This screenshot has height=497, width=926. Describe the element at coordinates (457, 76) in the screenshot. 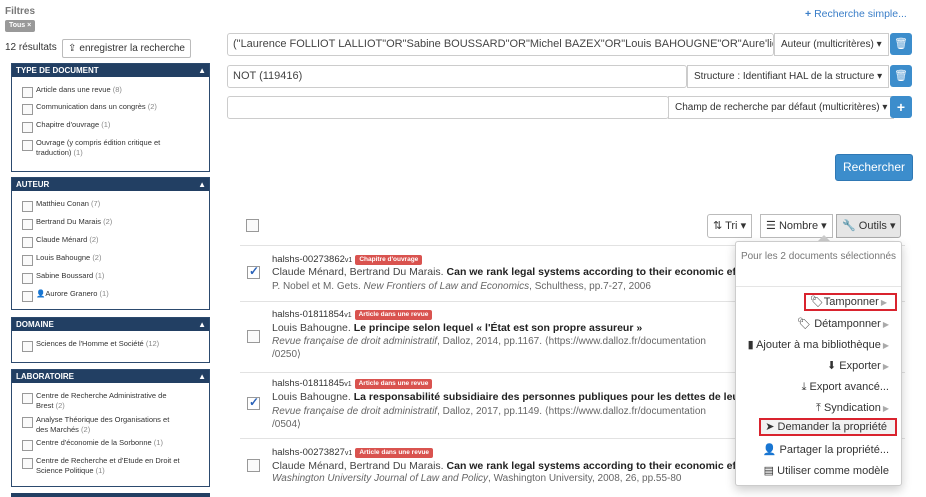

I see `search-query-input: NOT (119416)` at that location.